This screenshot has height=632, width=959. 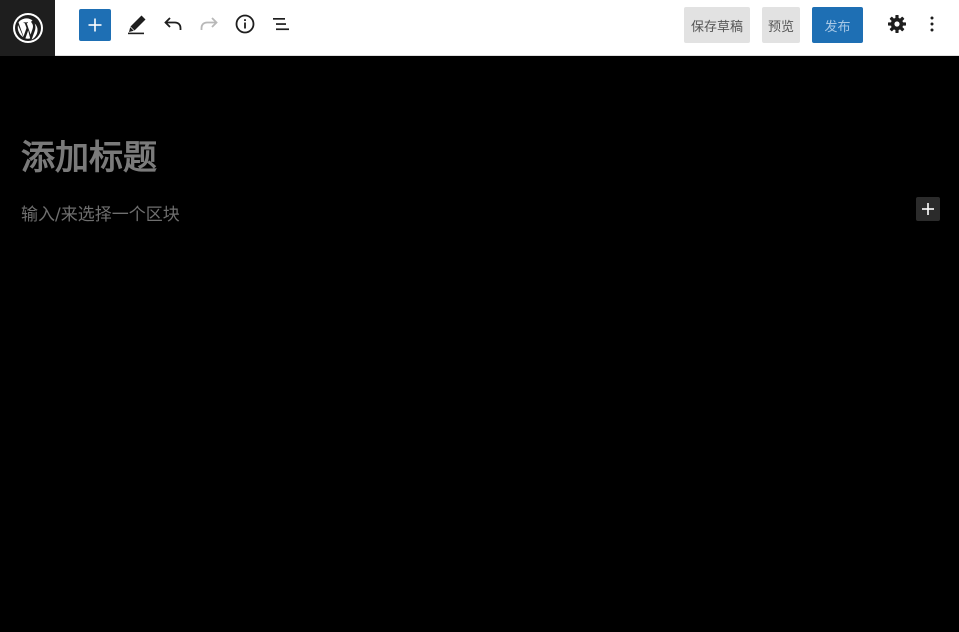 I want to click on redo-button, so click(x=209, y=24).